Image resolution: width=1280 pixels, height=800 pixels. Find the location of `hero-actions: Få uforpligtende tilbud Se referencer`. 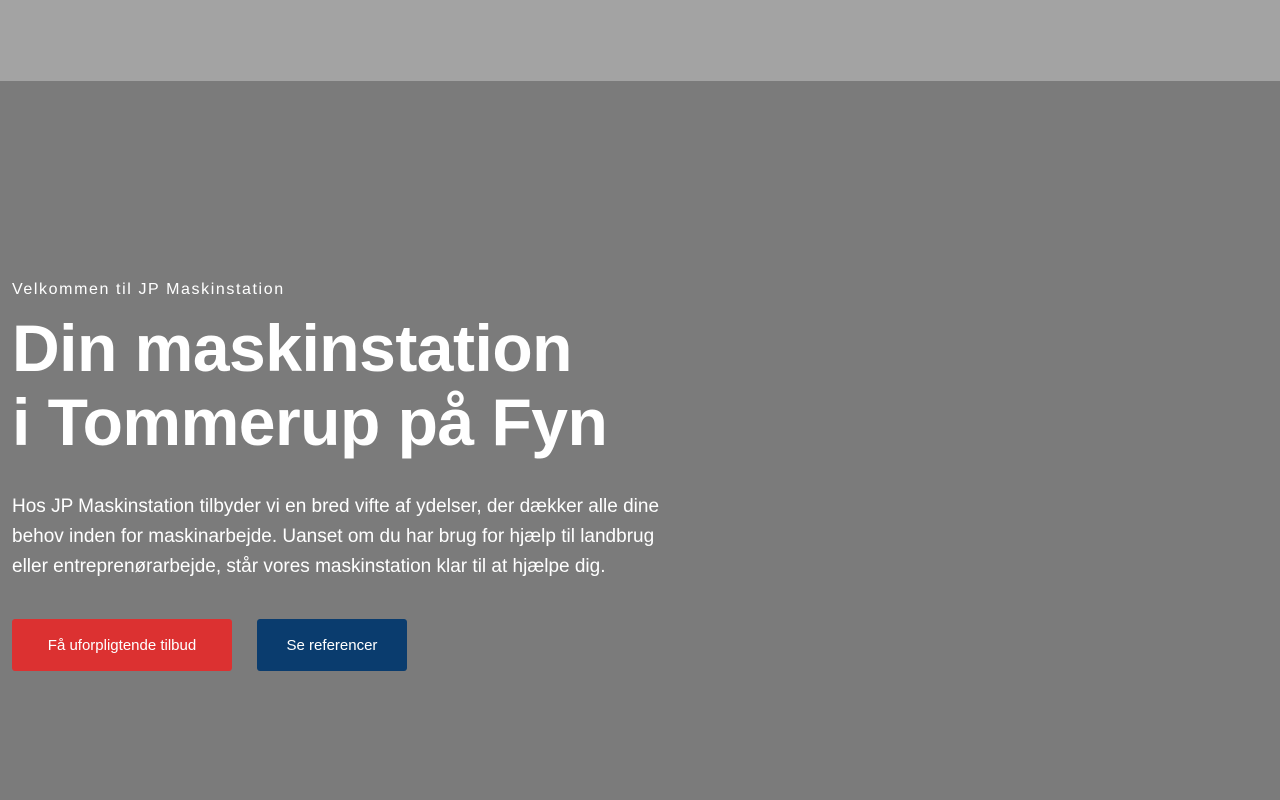

hero-actions: Få uforpligtende tilbud Se referencer is located at coordinates (352, 645).